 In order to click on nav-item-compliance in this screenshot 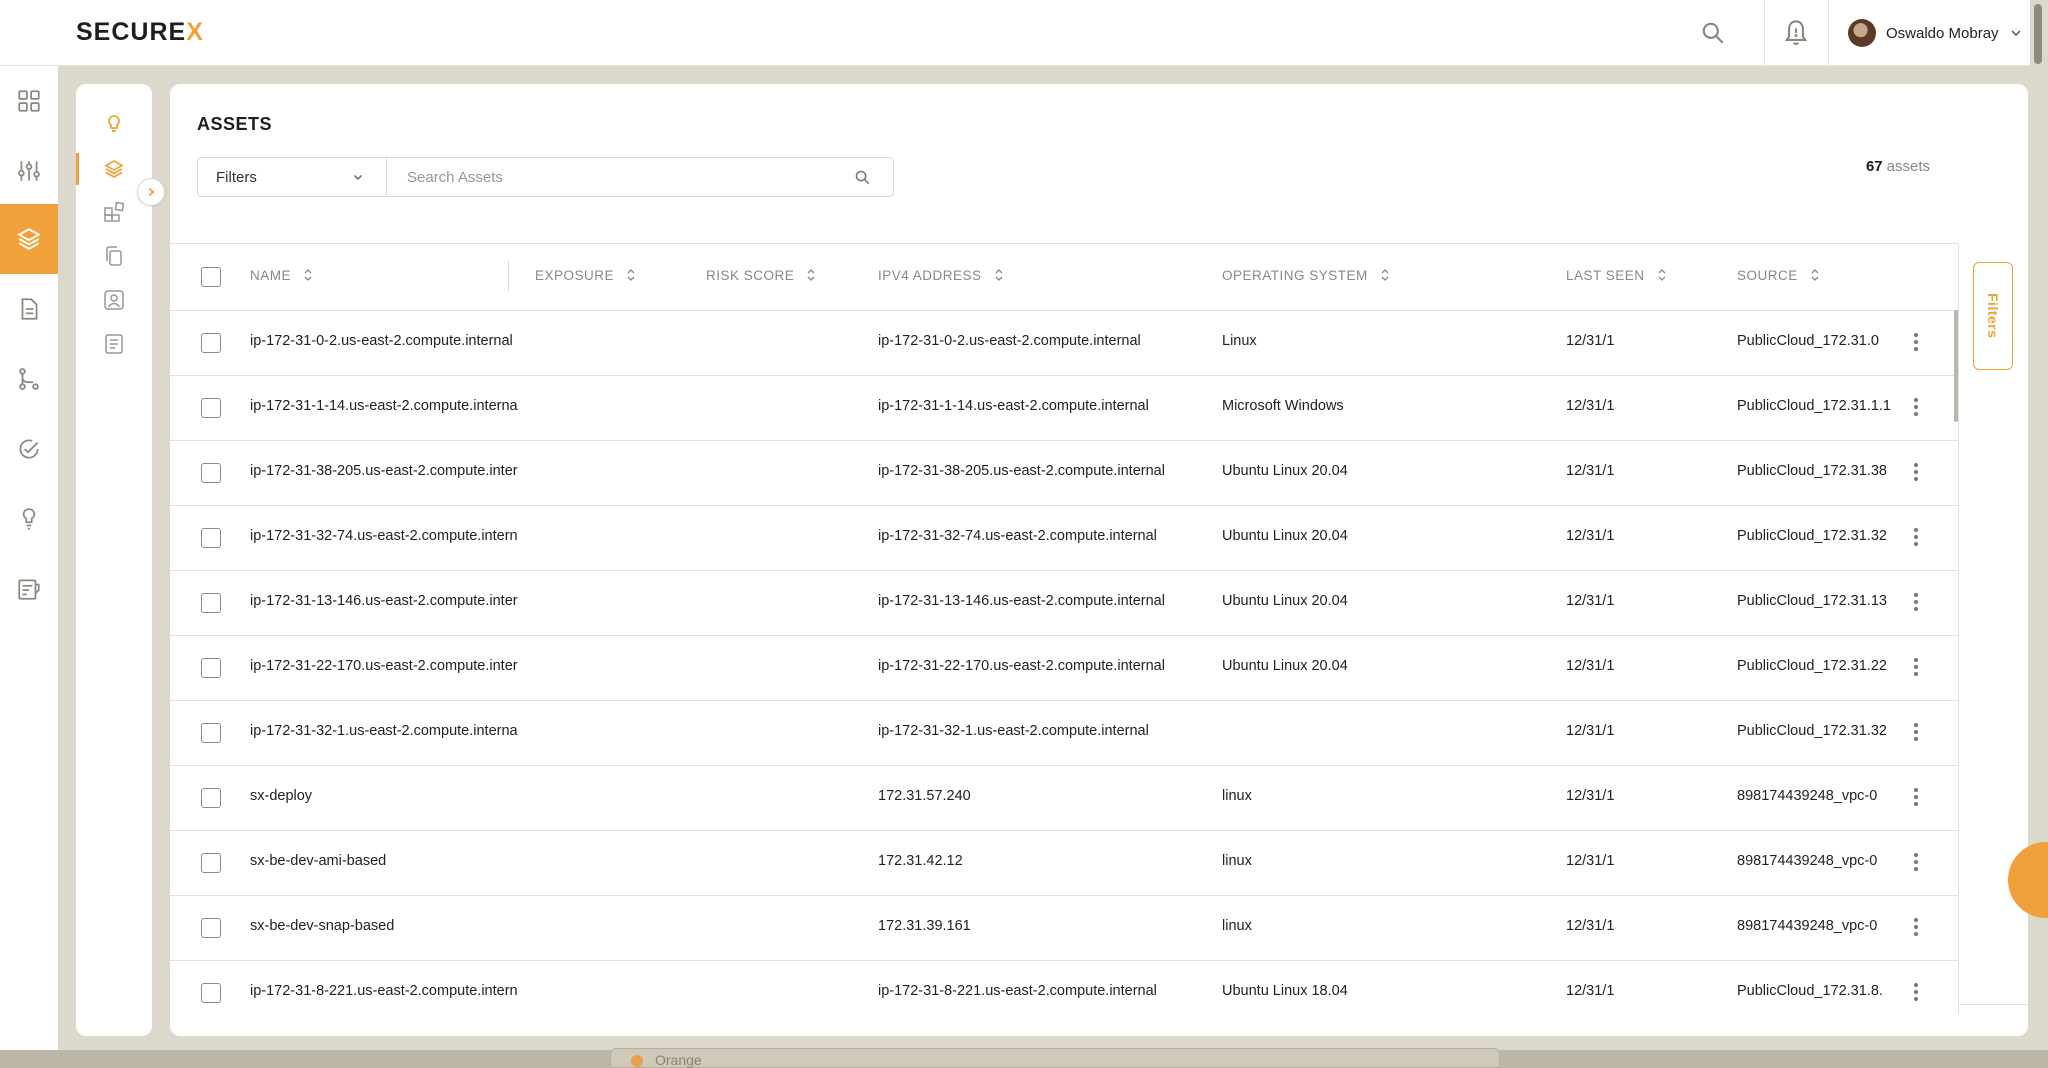, I will do `click(29, 449)`.